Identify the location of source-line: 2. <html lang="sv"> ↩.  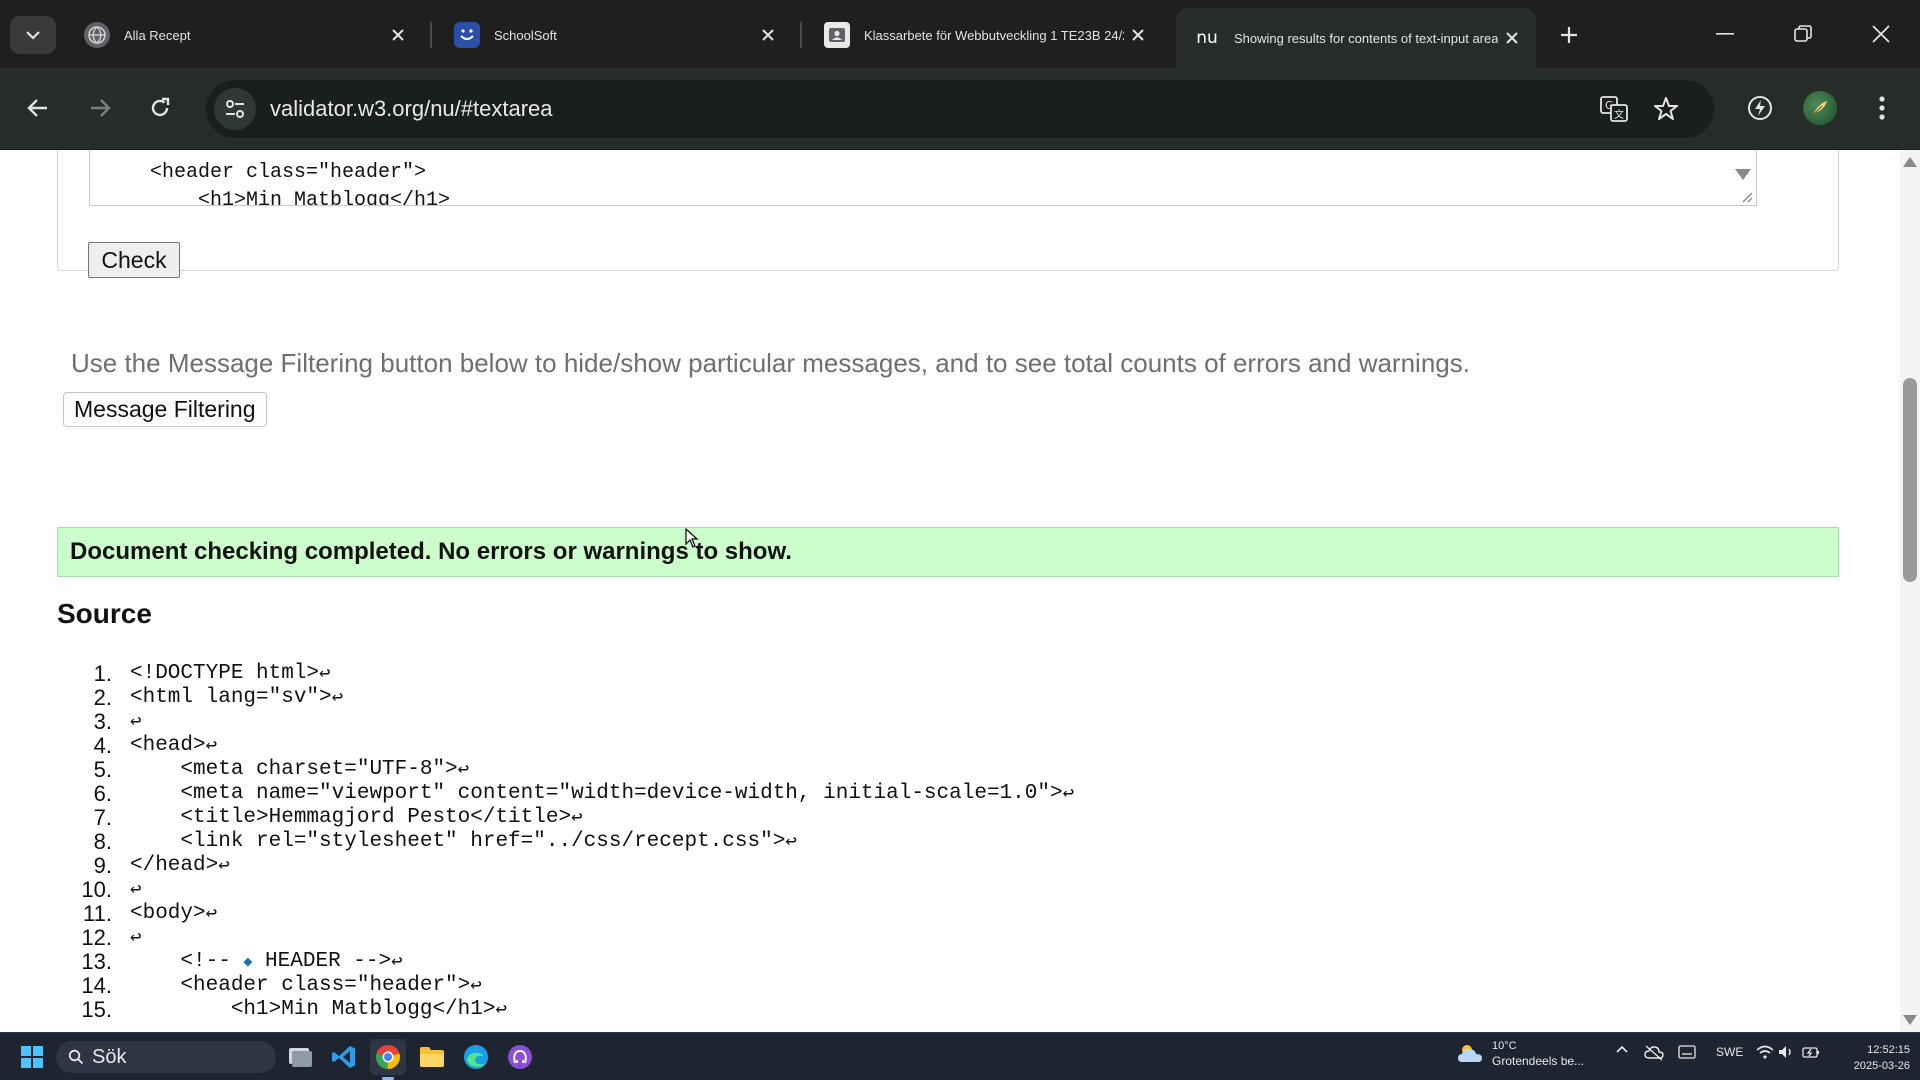
(577, 698).